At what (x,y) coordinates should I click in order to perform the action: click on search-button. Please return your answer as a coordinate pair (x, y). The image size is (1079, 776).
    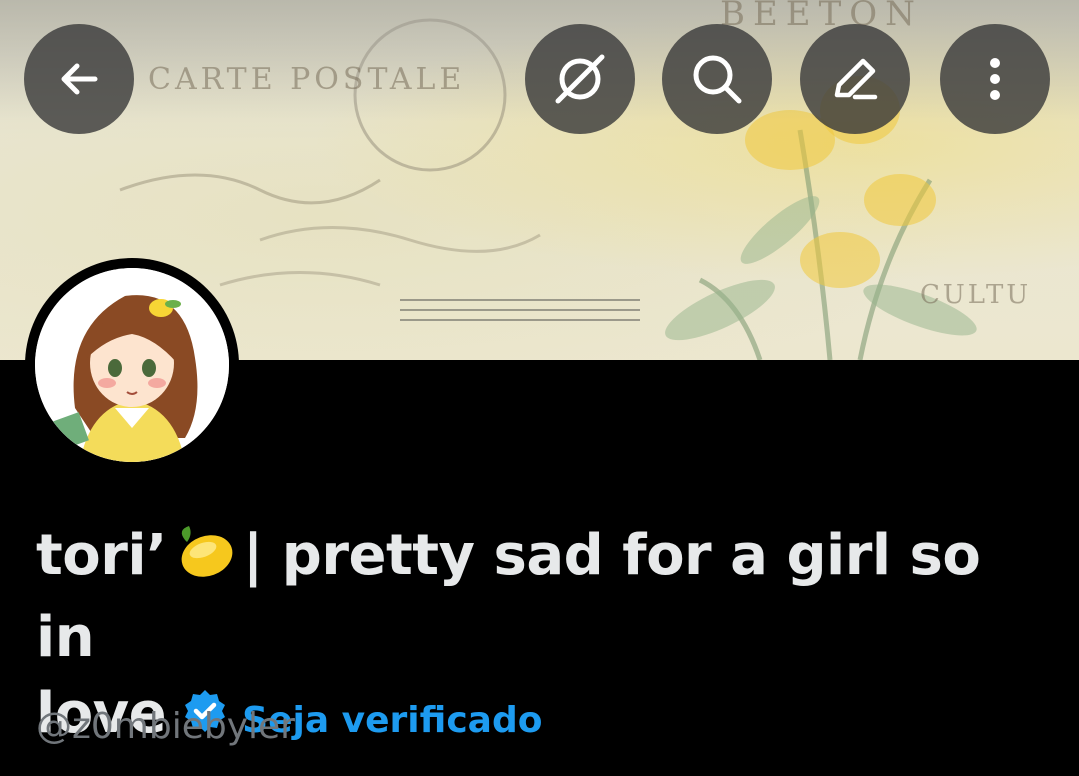
    Looking at the image, I should click on (717, 79).